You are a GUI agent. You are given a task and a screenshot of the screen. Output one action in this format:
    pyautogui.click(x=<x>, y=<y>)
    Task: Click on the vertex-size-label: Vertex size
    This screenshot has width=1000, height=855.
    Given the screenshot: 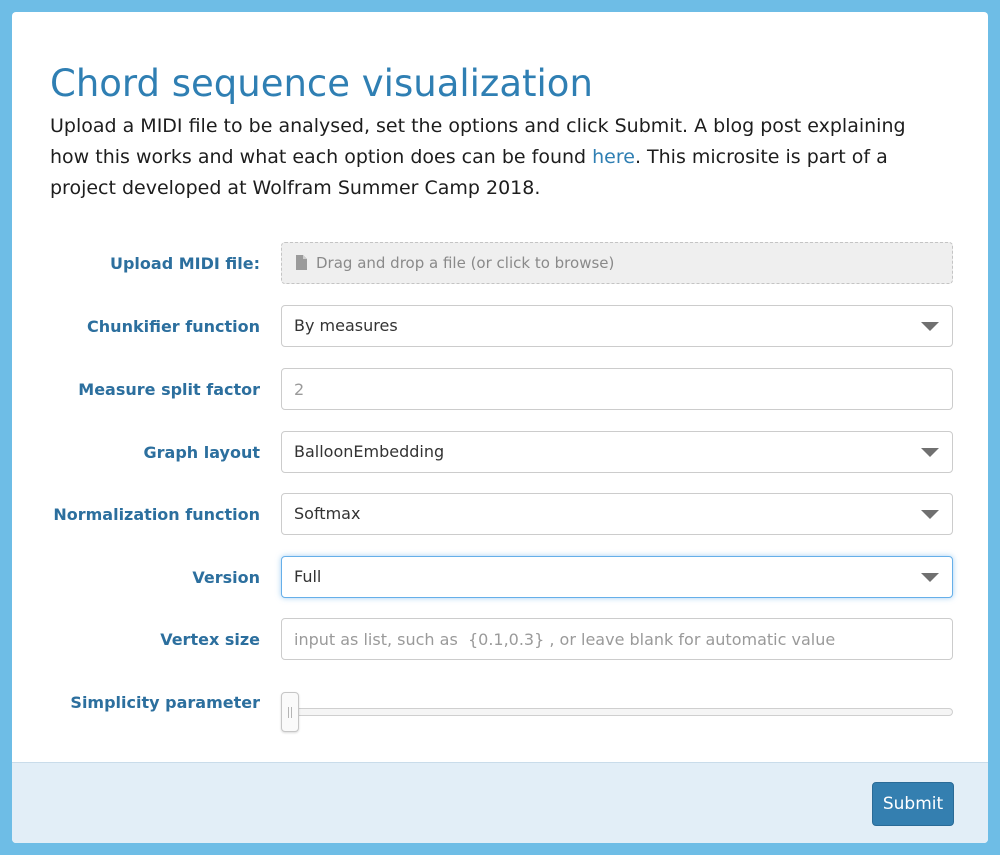 What is the action you would take?
    pyautogui.click(x=210, y=639)
    